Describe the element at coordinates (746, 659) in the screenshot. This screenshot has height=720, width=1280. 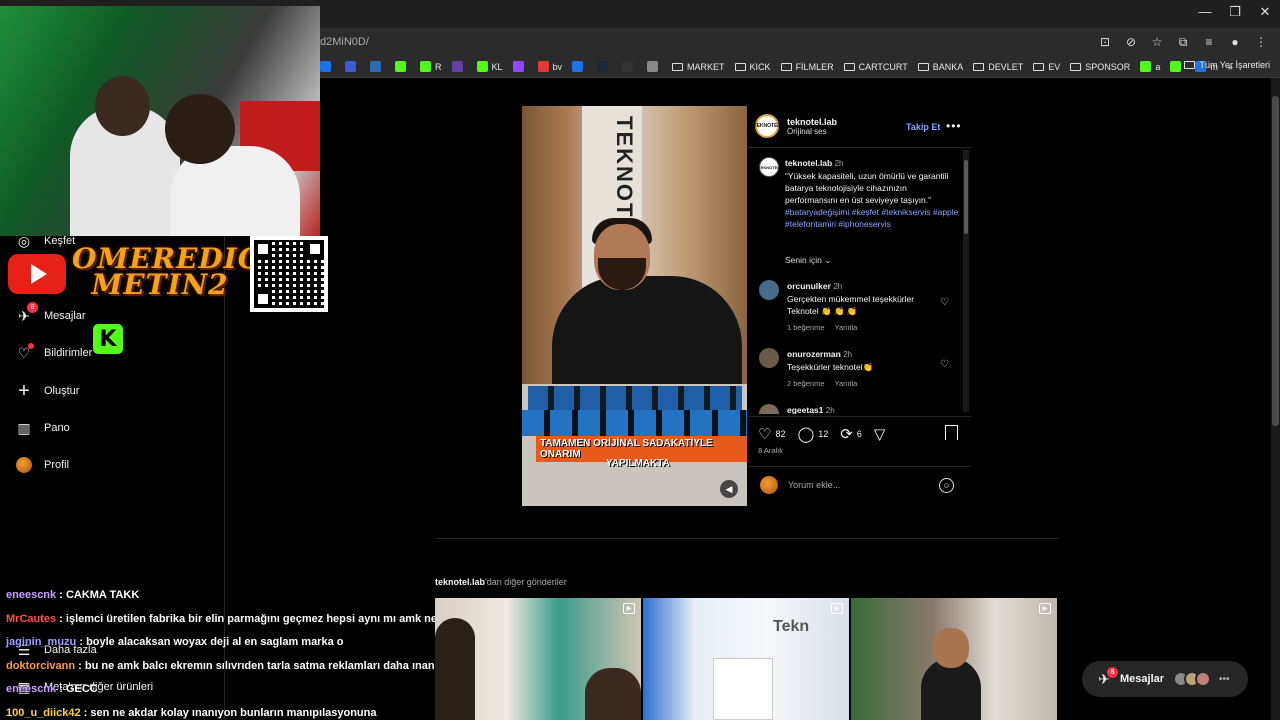
I see `post-thumbnail: Tekn ▶` at that location.